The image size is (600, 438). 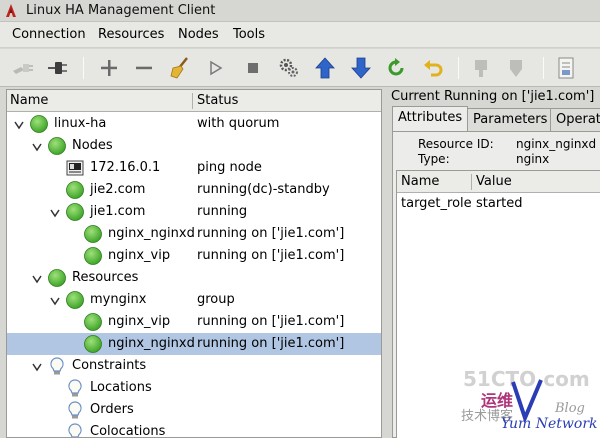 What do you see at coordinates (433, 68) in the screenshot?
I see `undo-button` at bounding box center [433, 68].